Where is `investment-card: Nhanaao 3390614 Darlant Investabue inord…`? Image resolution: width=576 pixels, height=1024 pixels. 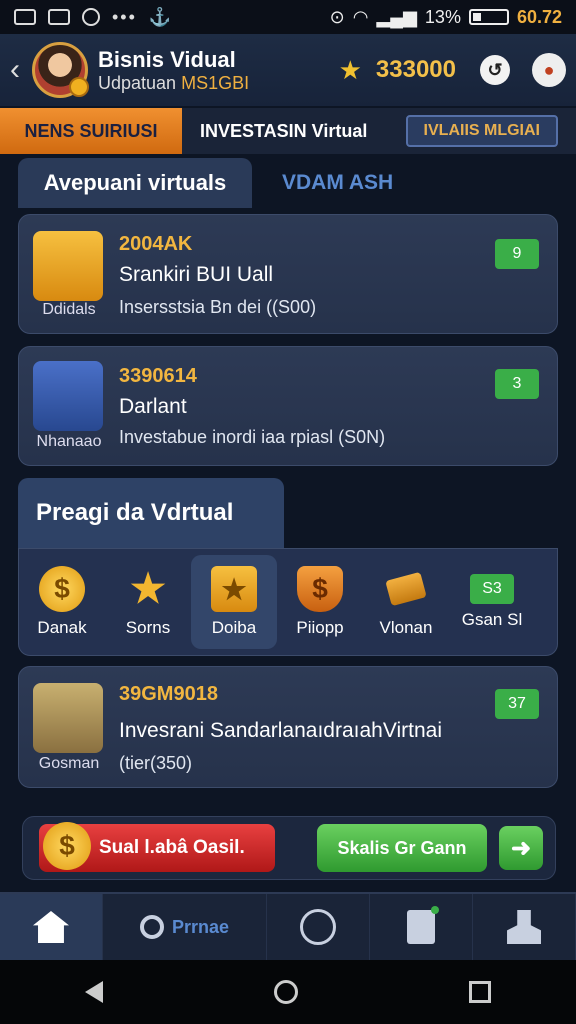
investment-card: Nhanaao 3390614 Darlant Investabue inord… is located at coordinates (288, 406).